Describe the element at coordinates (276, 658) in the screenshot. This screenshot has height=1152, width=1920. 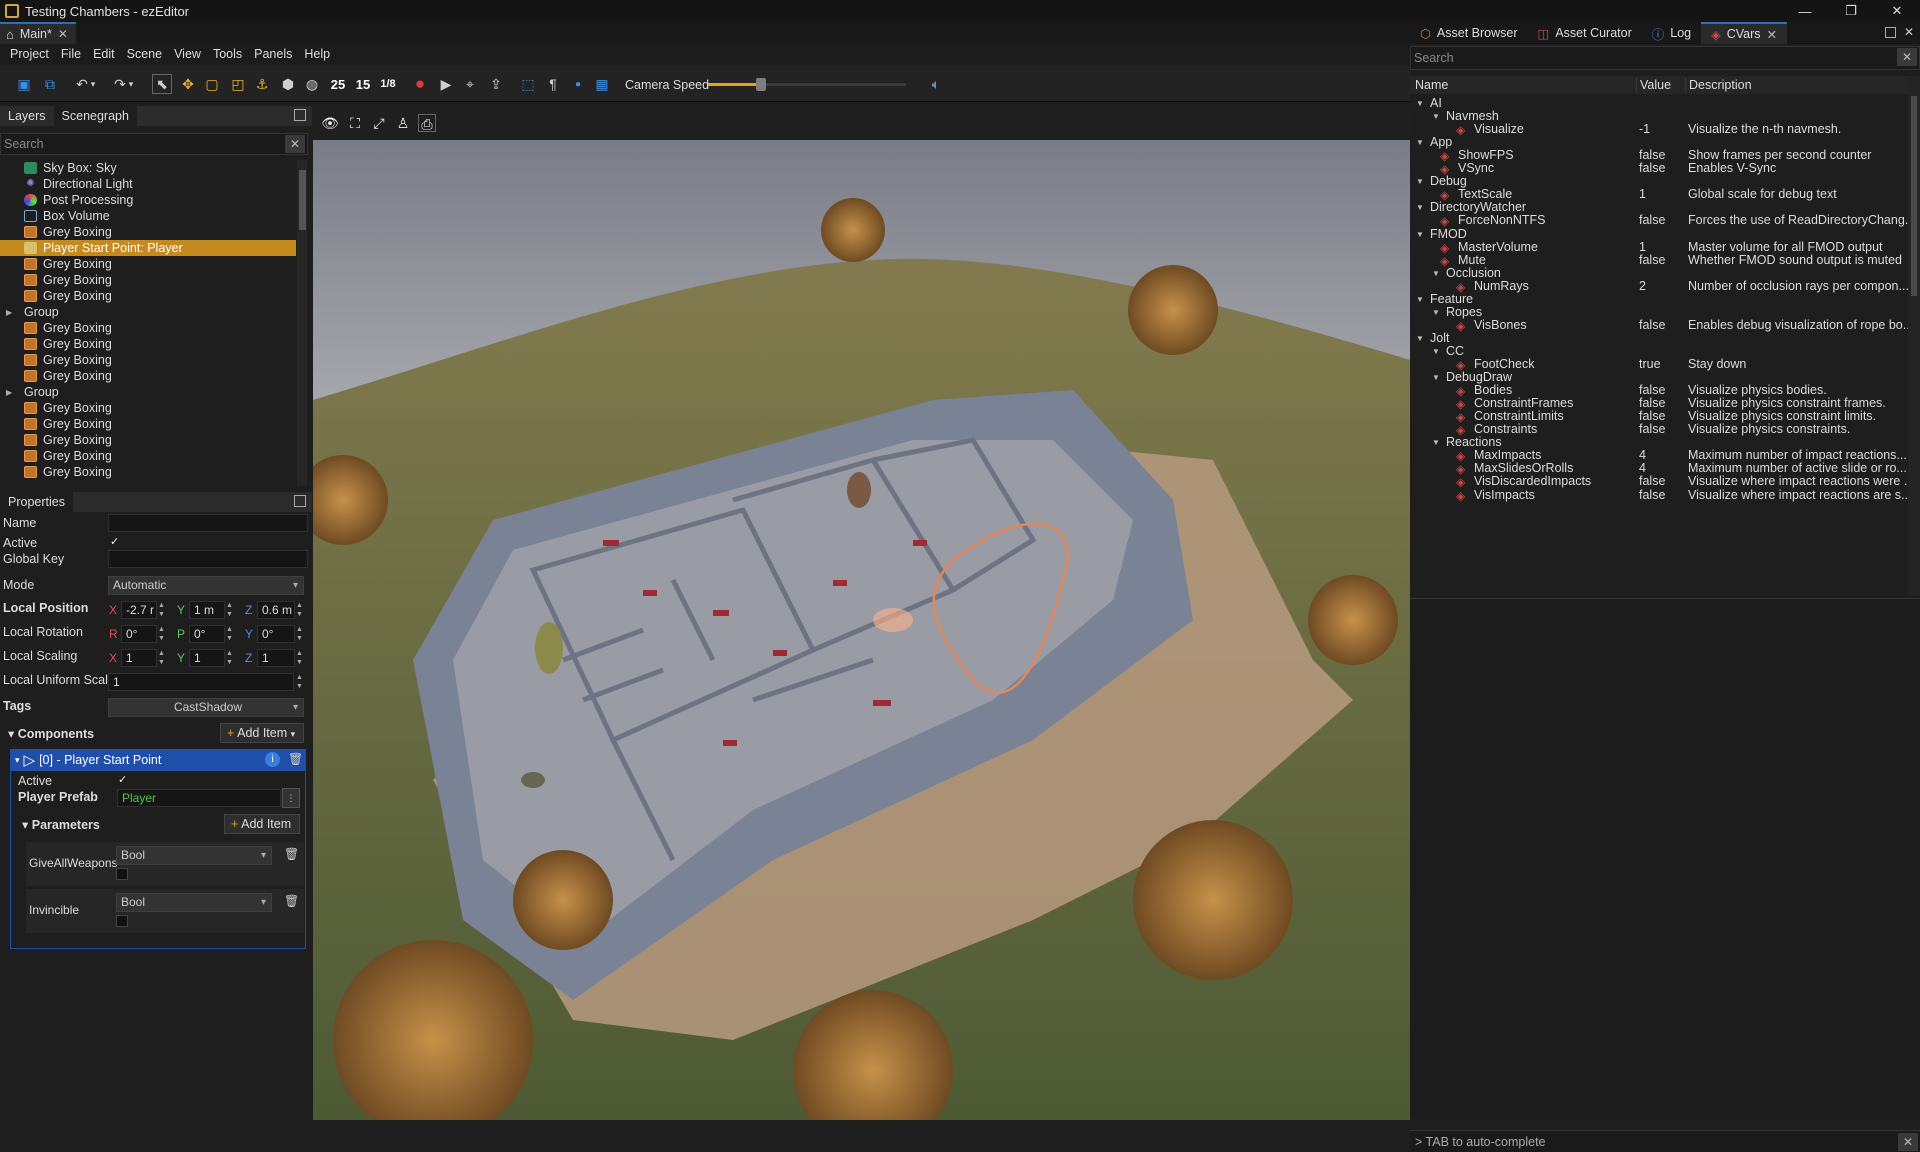
I see `scale-z-field: 1` at that location.